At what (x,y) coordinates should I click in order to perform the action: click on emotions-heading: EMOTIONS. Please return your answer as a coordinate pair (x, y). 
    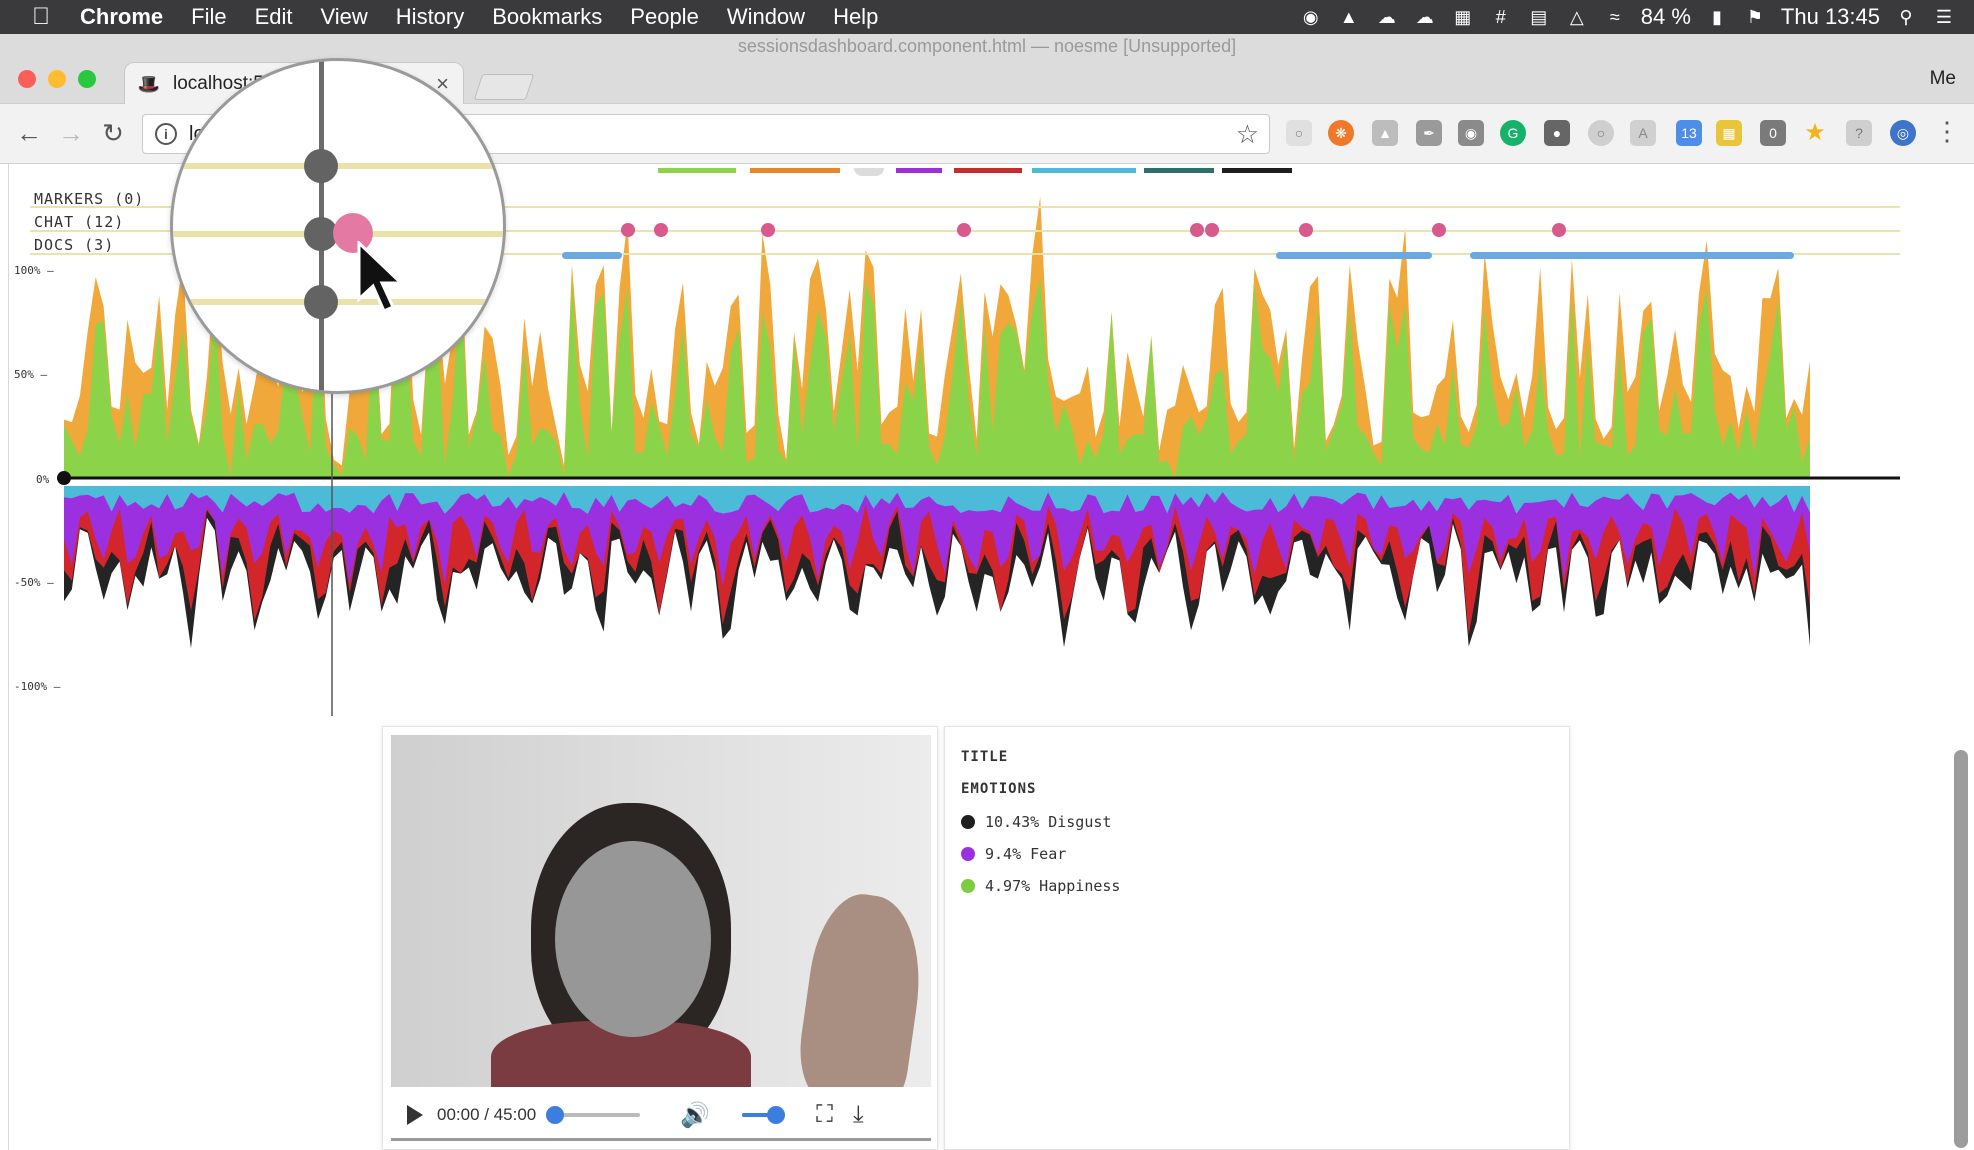
    Looking at the image, I should click on (999, 789).